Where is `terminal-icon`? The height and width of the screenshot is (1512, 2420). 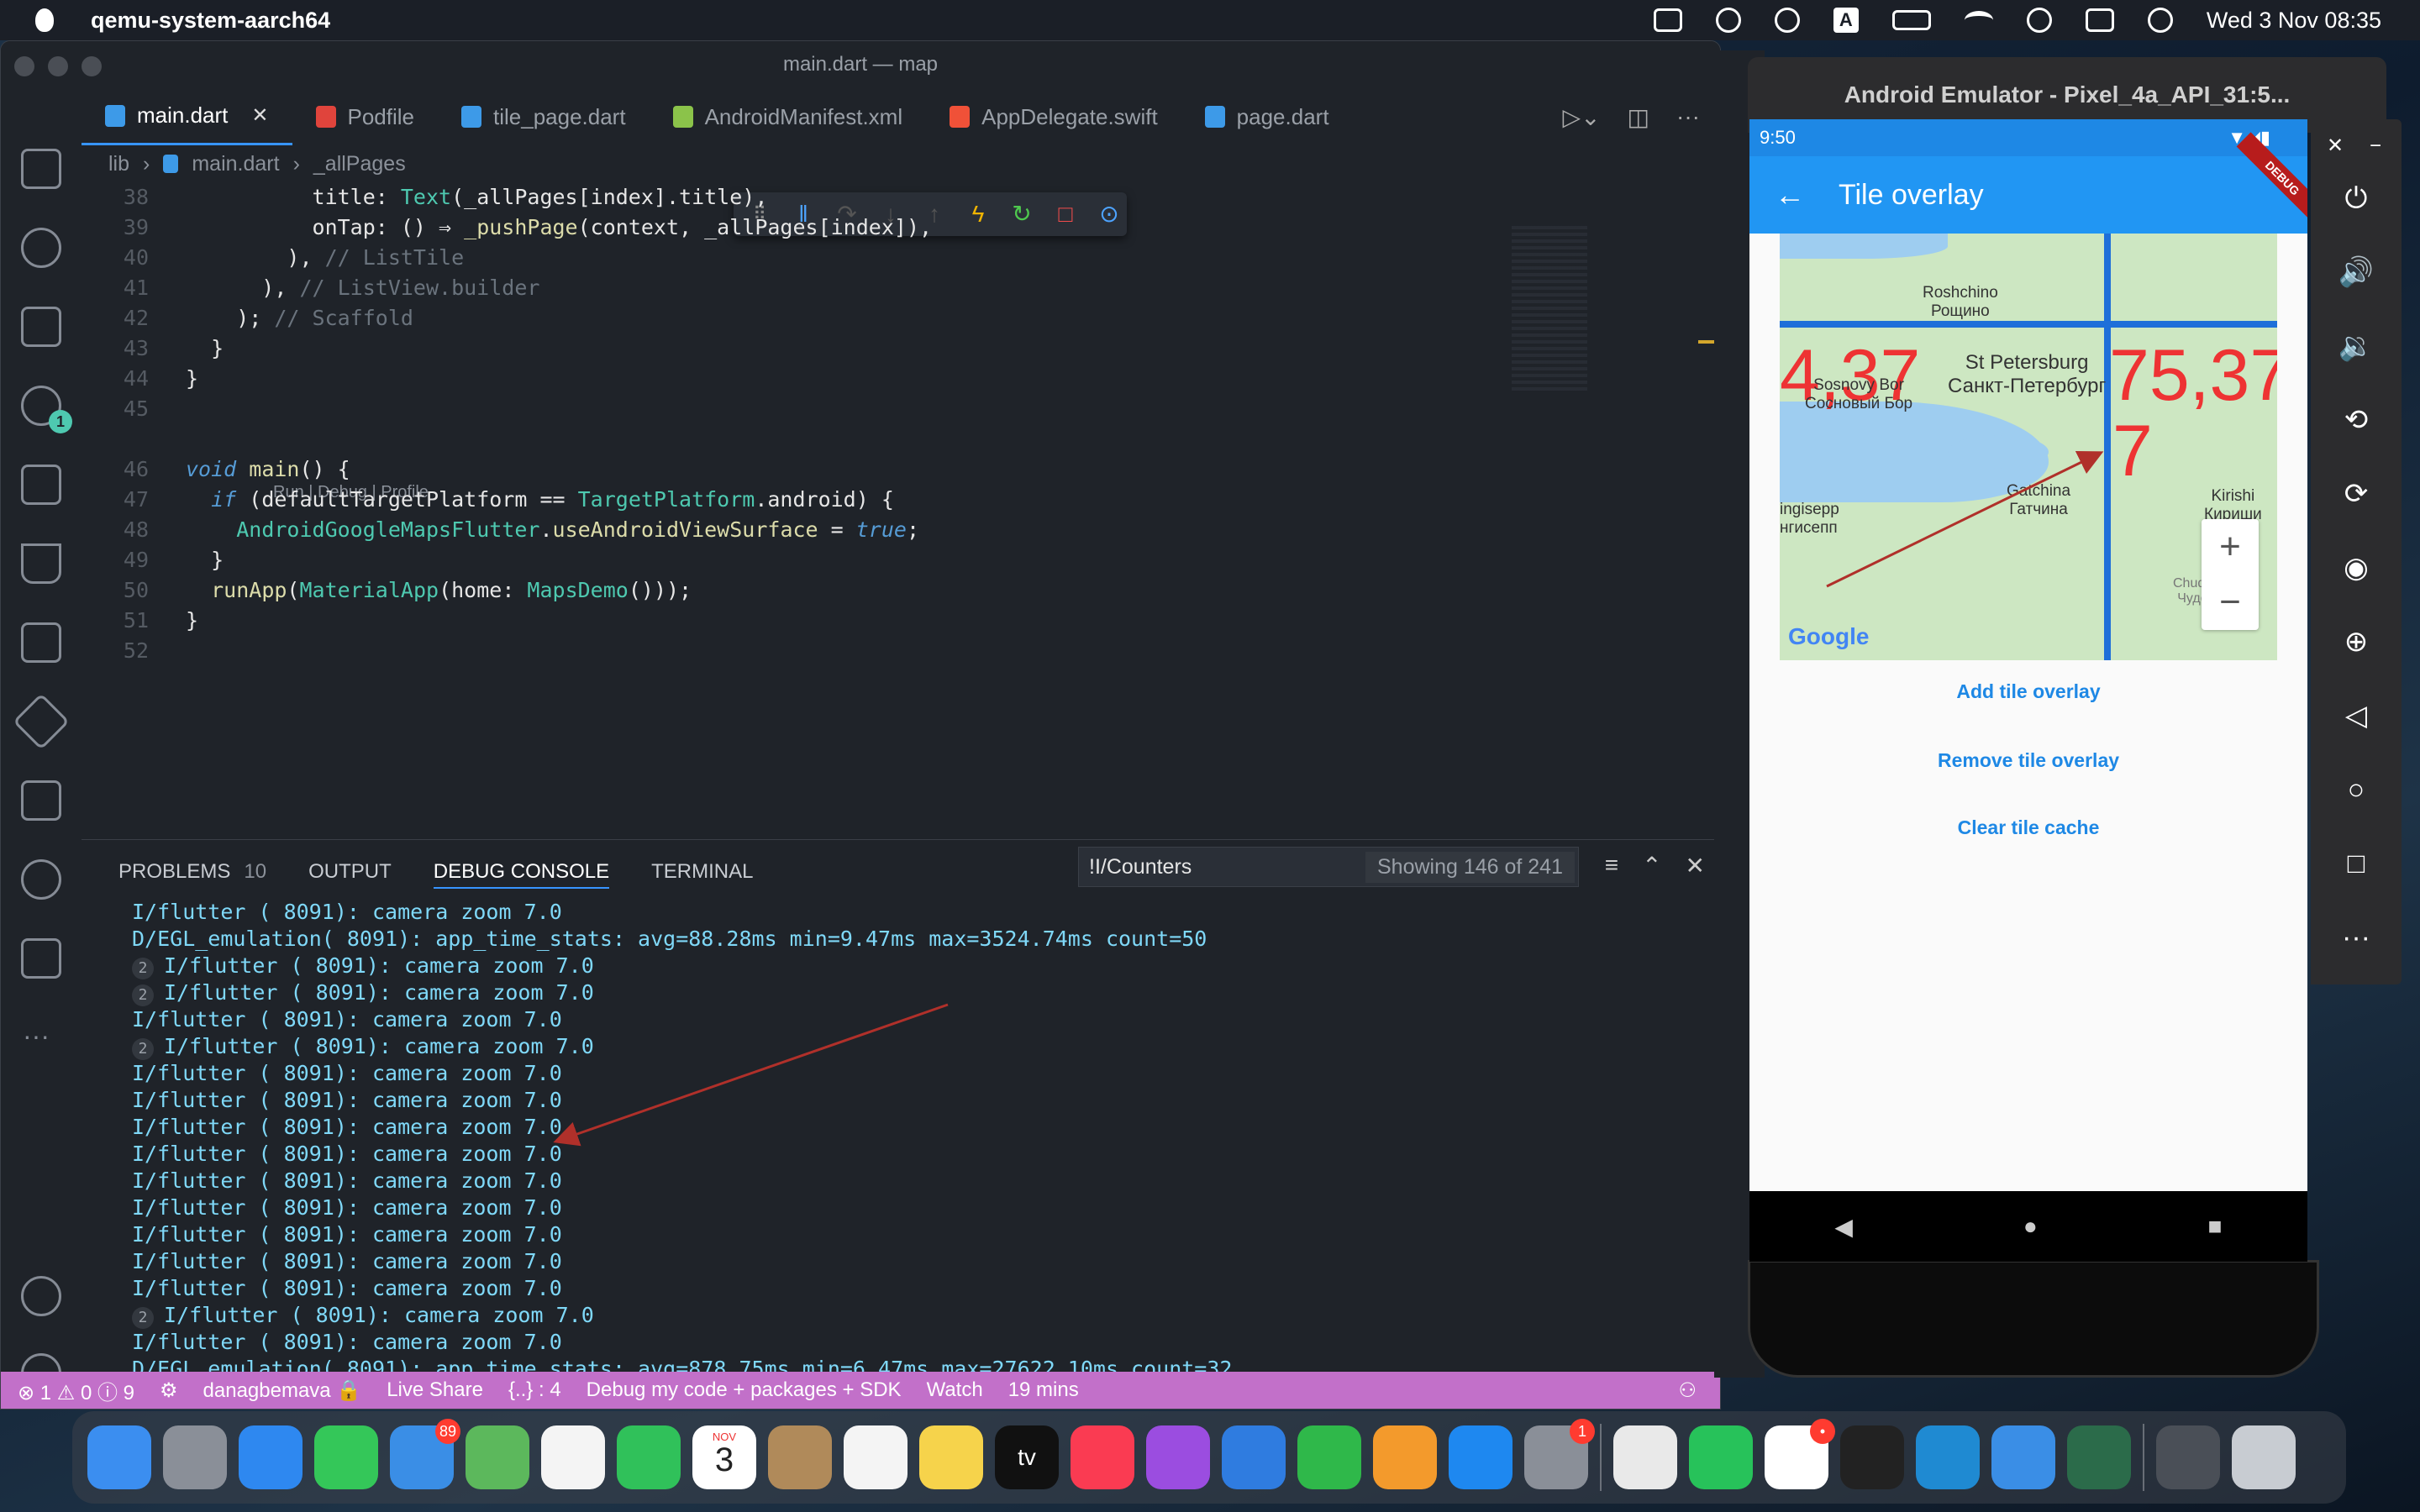 terminal-icon is located at coordinates (1872, 1457).